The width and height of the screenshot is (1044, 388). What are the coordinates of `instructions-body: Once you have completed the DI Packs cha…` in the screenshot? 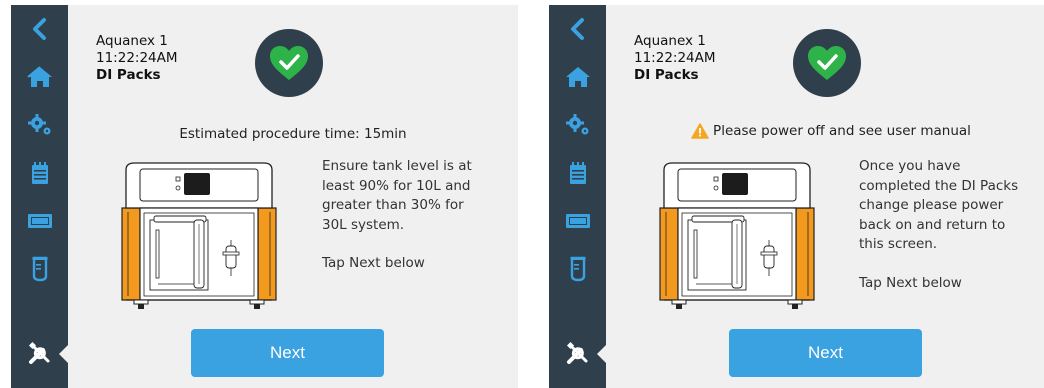 It's located at (939, 205).